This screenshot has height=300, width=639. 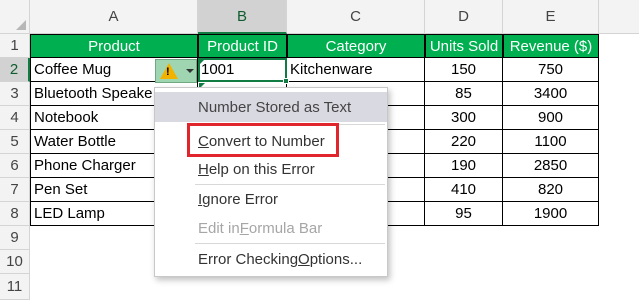 I want to click on menu-title: Number Stored as Text, so click(x=271, y=107).